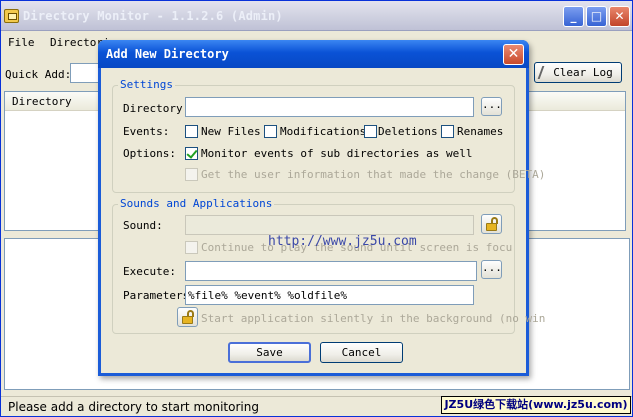  What do you see at coordinates (329, 295) in the screenshot?
I see `parameters-input: %file% %event% %oldfile%` at bounding box center [329, 295].